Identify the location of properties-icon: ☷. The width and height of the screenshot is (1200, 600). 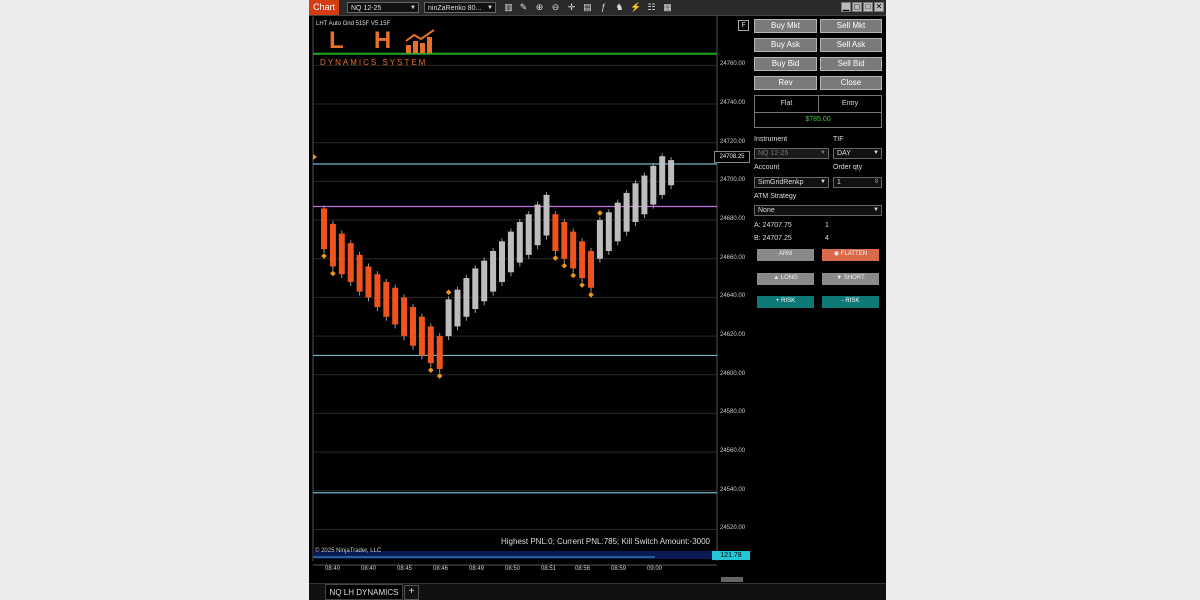
(651, 7).